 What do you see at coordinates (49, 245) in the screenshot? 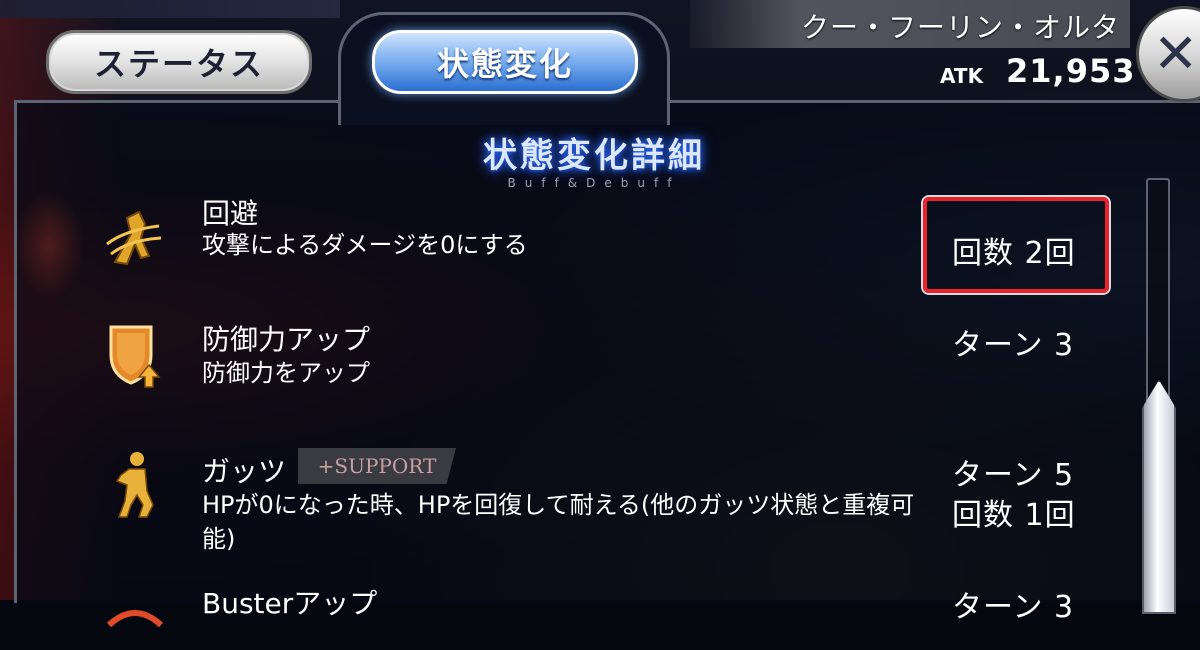
I see `target-marker-art` at bounding box center [49, 245].